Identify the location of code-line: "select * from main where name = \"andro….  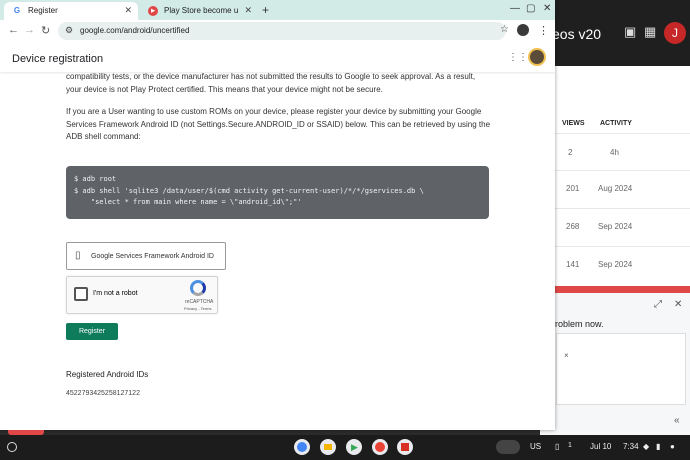
(188, 202).